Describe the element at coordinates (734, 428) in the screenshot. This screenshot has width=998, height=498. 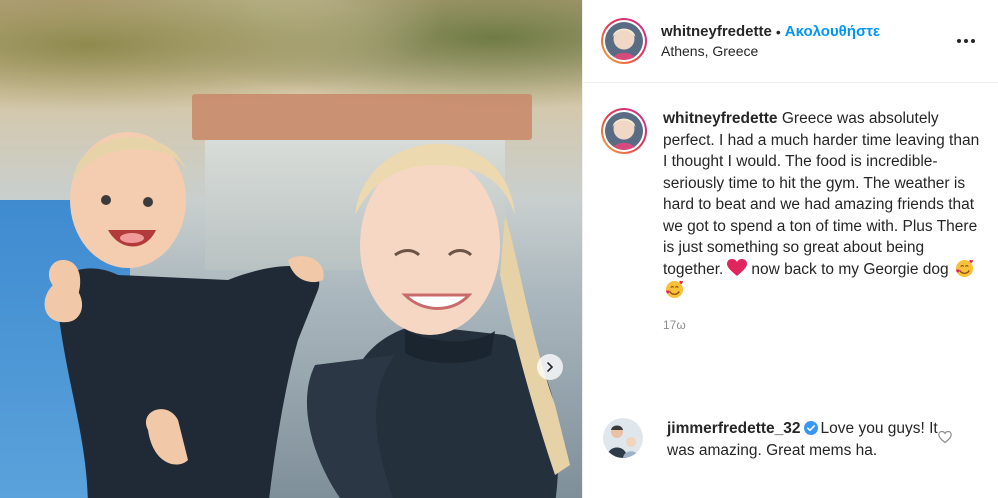
I see `commenter-username: jimmerfredette_32` at that location.